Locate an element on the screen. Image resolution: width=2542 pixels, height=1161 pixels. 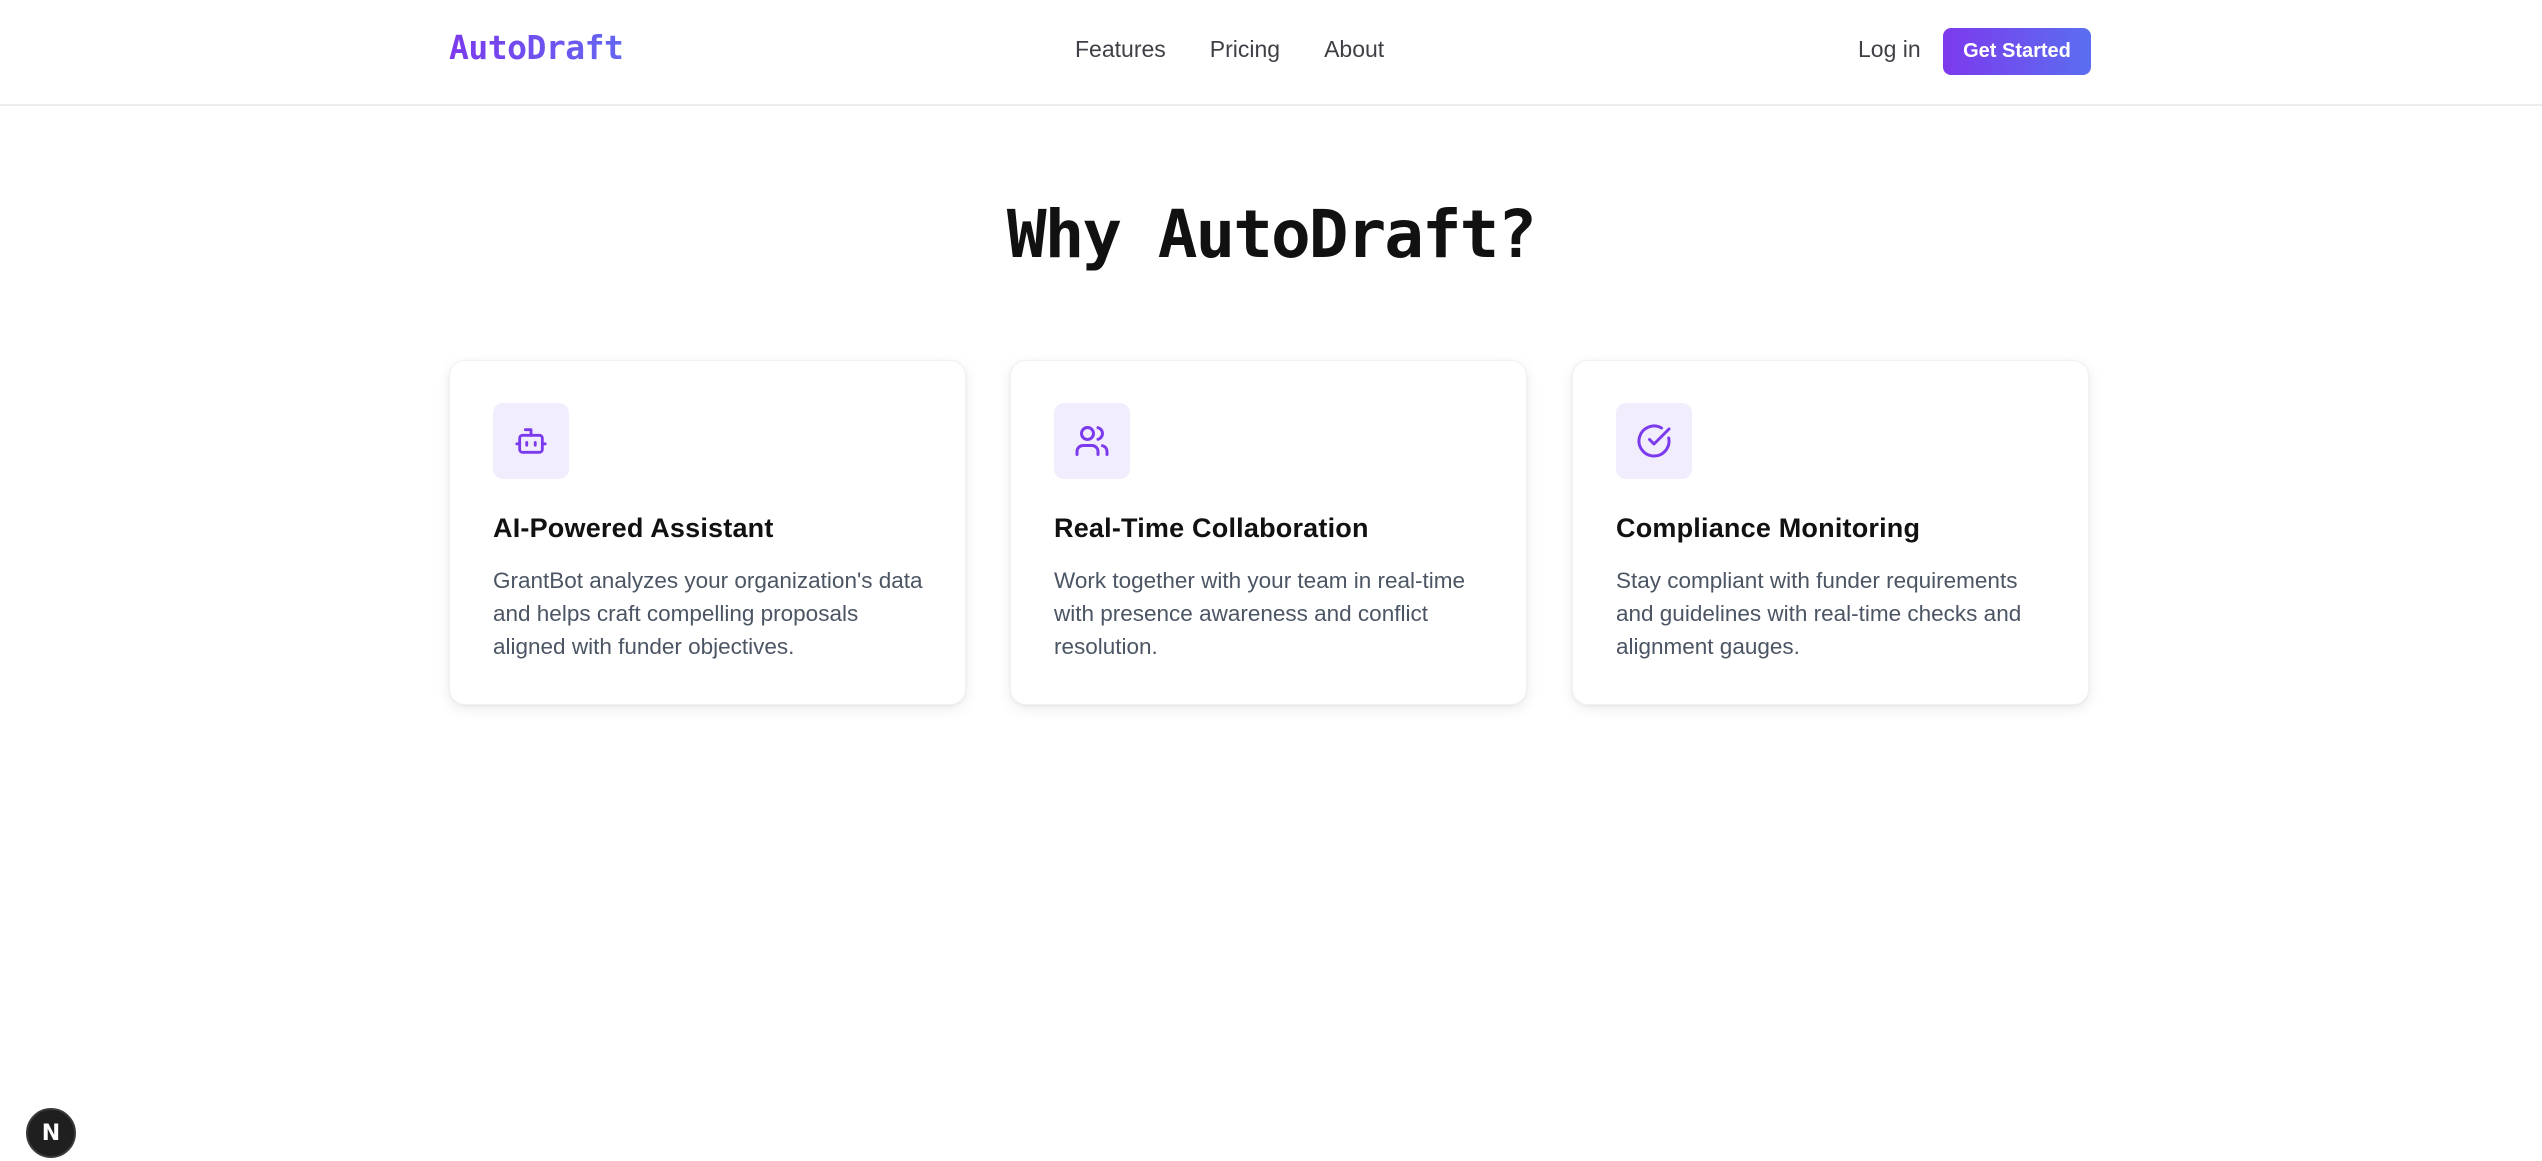
nav-link-features: Features is located at coordinates (1120, 49).